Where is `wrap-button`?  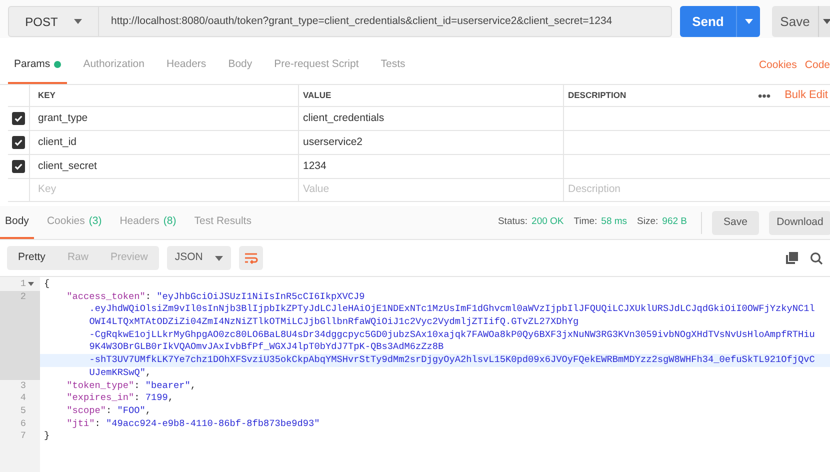 wrap-button is located at coordinates (250, 258).